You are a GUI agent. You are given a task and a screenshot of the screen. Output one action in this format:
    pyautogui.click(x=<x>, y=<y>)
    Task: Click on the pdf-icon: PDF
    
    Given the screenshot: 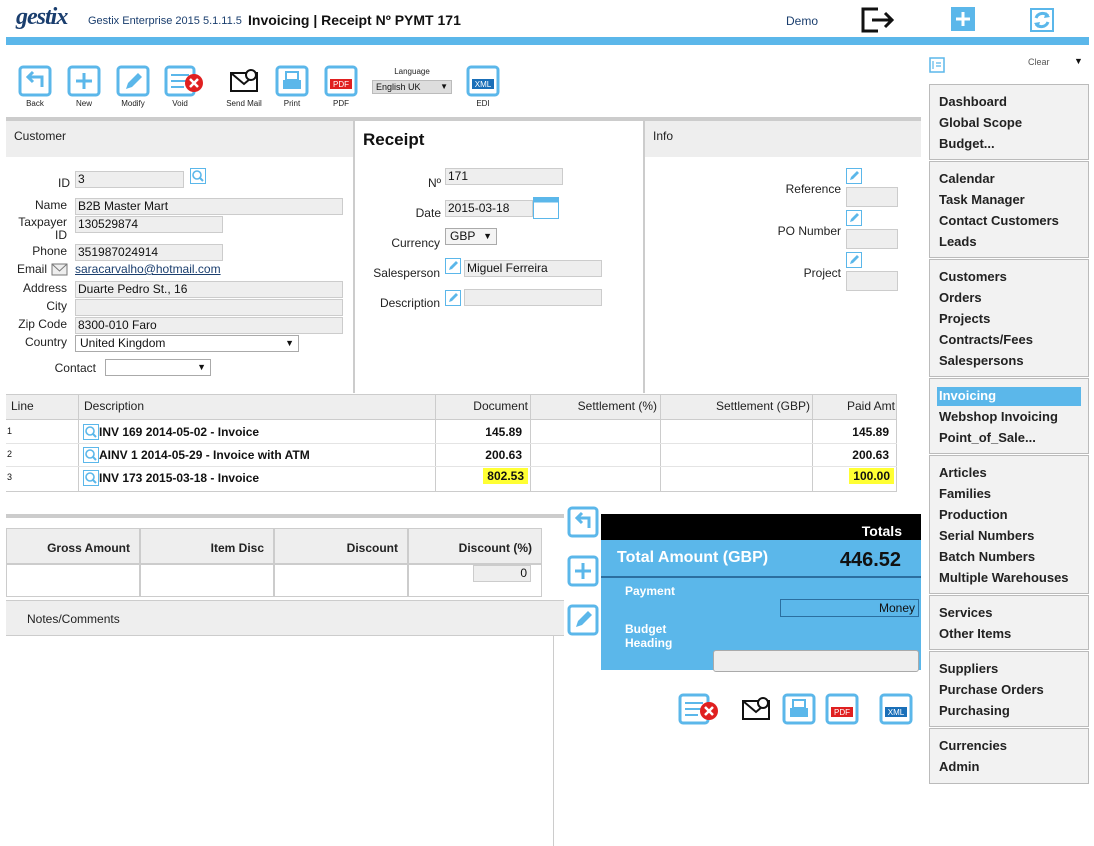 What is the action you would take?
    pyautogui.click(x=842, y=709)
    